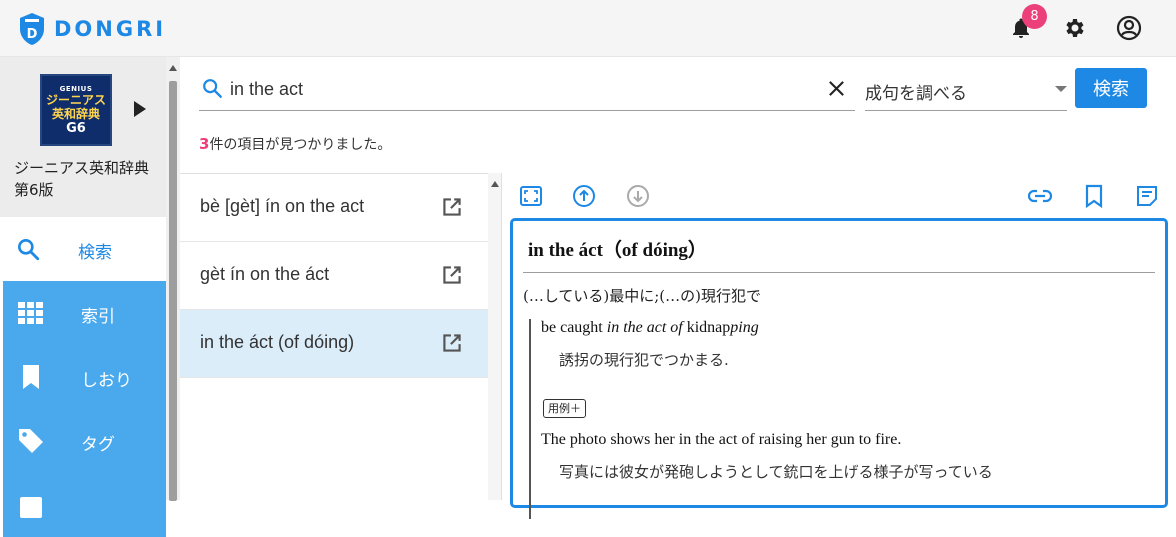 The height and width of the screenshot is (537, 1176). I want to click on gear-icon, so click(1075, 28).